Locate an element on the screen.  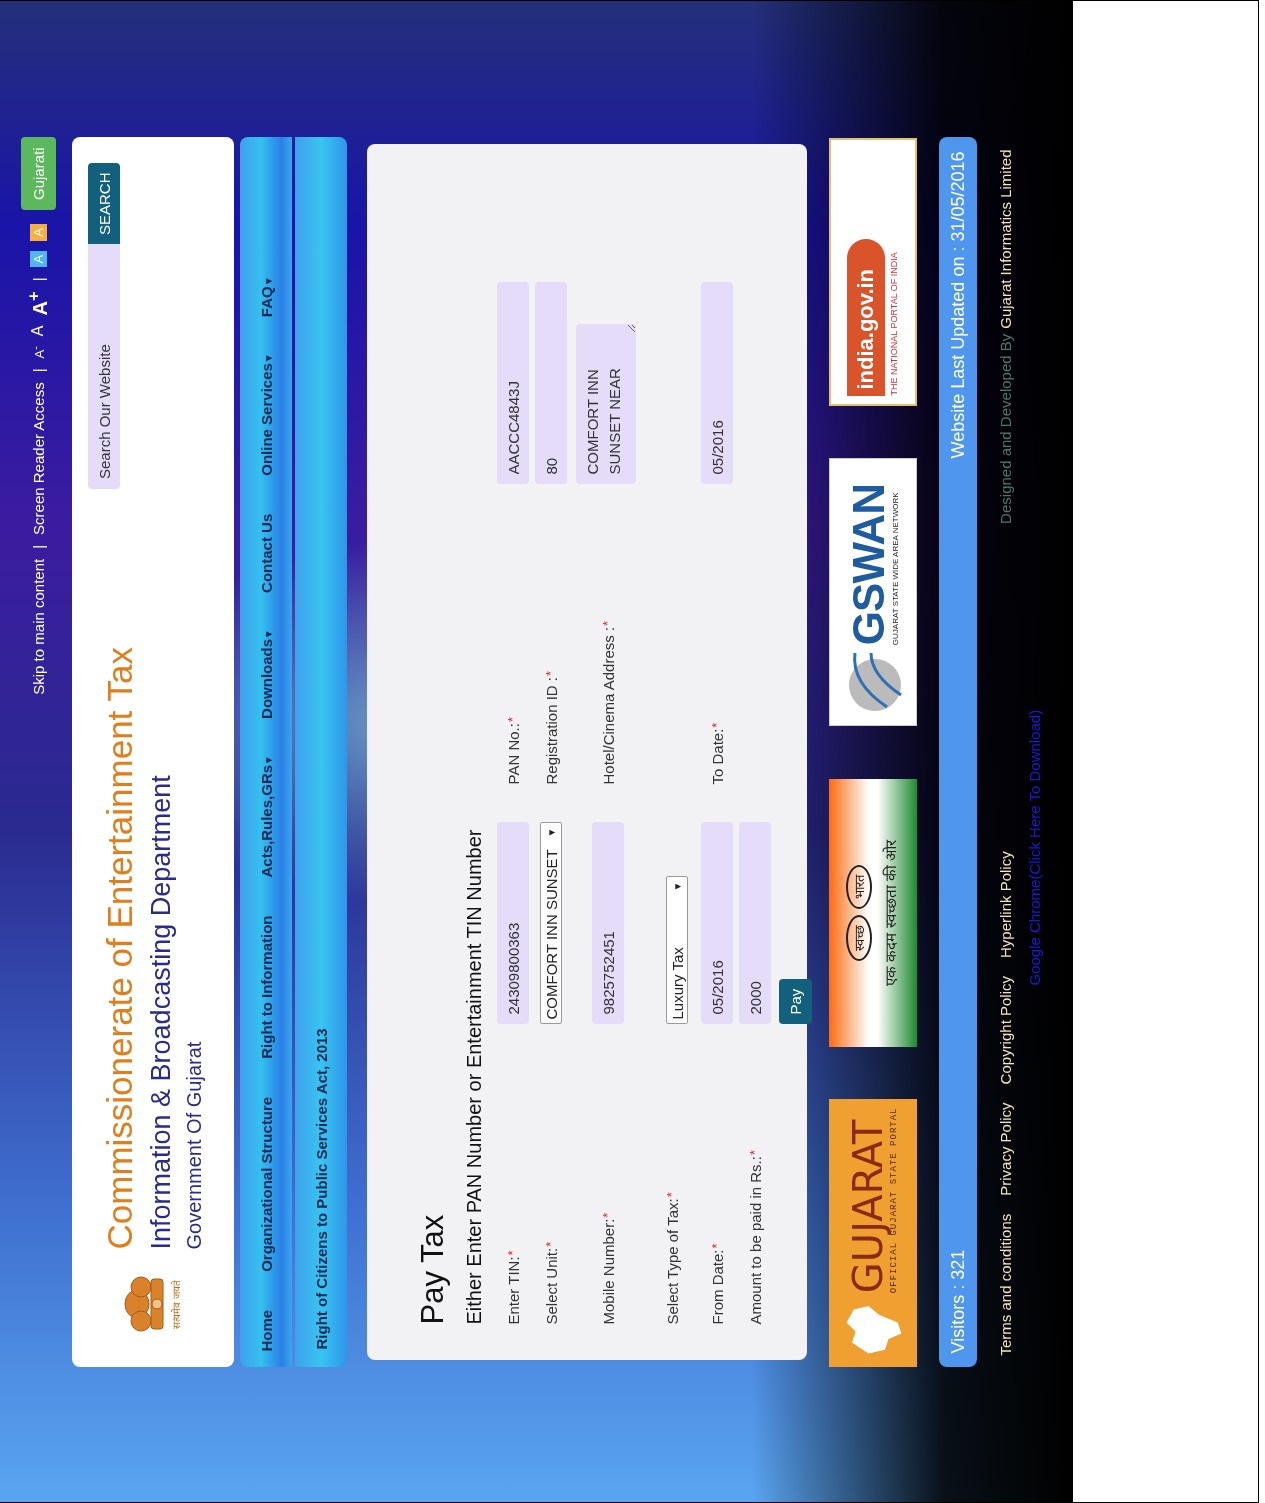
footer-link: Privacy Policy is located at coordinates (1005, 1149).